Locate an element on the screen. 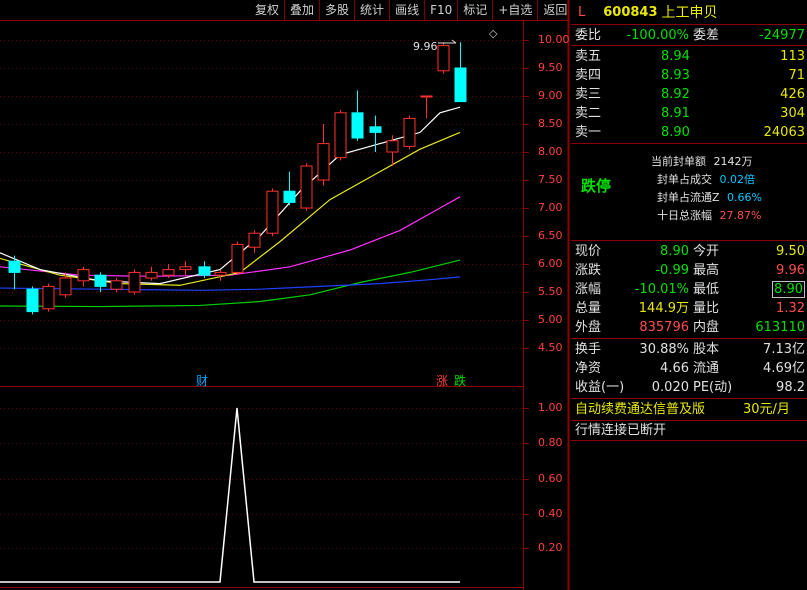  turnover-value: 30.88% is located at coordinates (664, 349).